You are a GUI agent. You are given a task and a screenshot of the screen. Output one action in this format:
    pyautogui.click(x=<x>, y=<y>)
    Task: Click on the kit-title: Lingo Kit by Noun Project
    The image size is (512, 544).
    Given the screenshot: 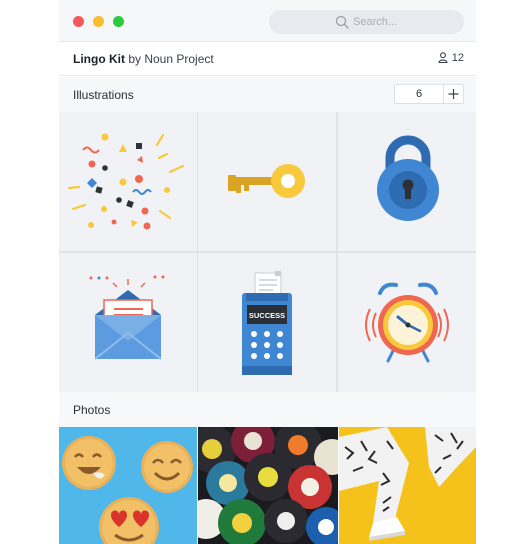 What is the action you would take?
    pyautogui.click(x=143, y=59)
    